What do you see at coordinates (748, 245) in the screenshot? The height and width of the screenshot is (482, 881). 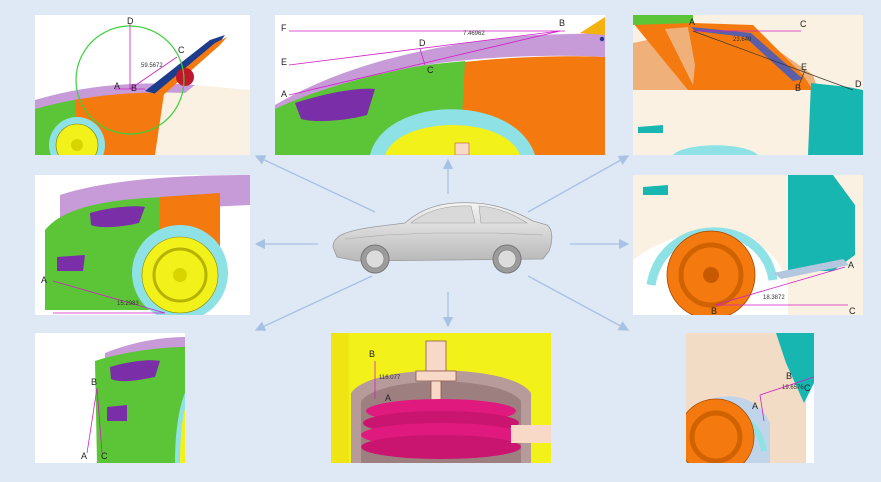 I see `panel-mid-right: A B C 18.3872` at bounding box center [748, 245].